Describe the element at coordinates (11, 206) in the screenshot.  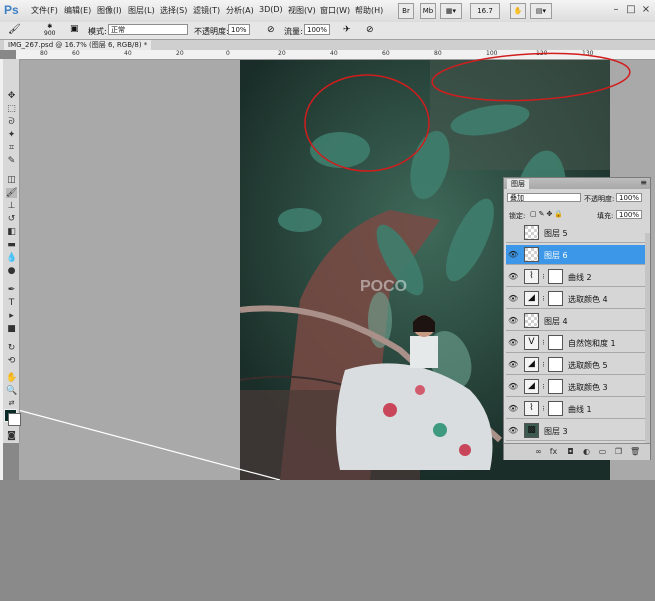
I see `clone-stamp-tool-icon: ⊥` at that location.